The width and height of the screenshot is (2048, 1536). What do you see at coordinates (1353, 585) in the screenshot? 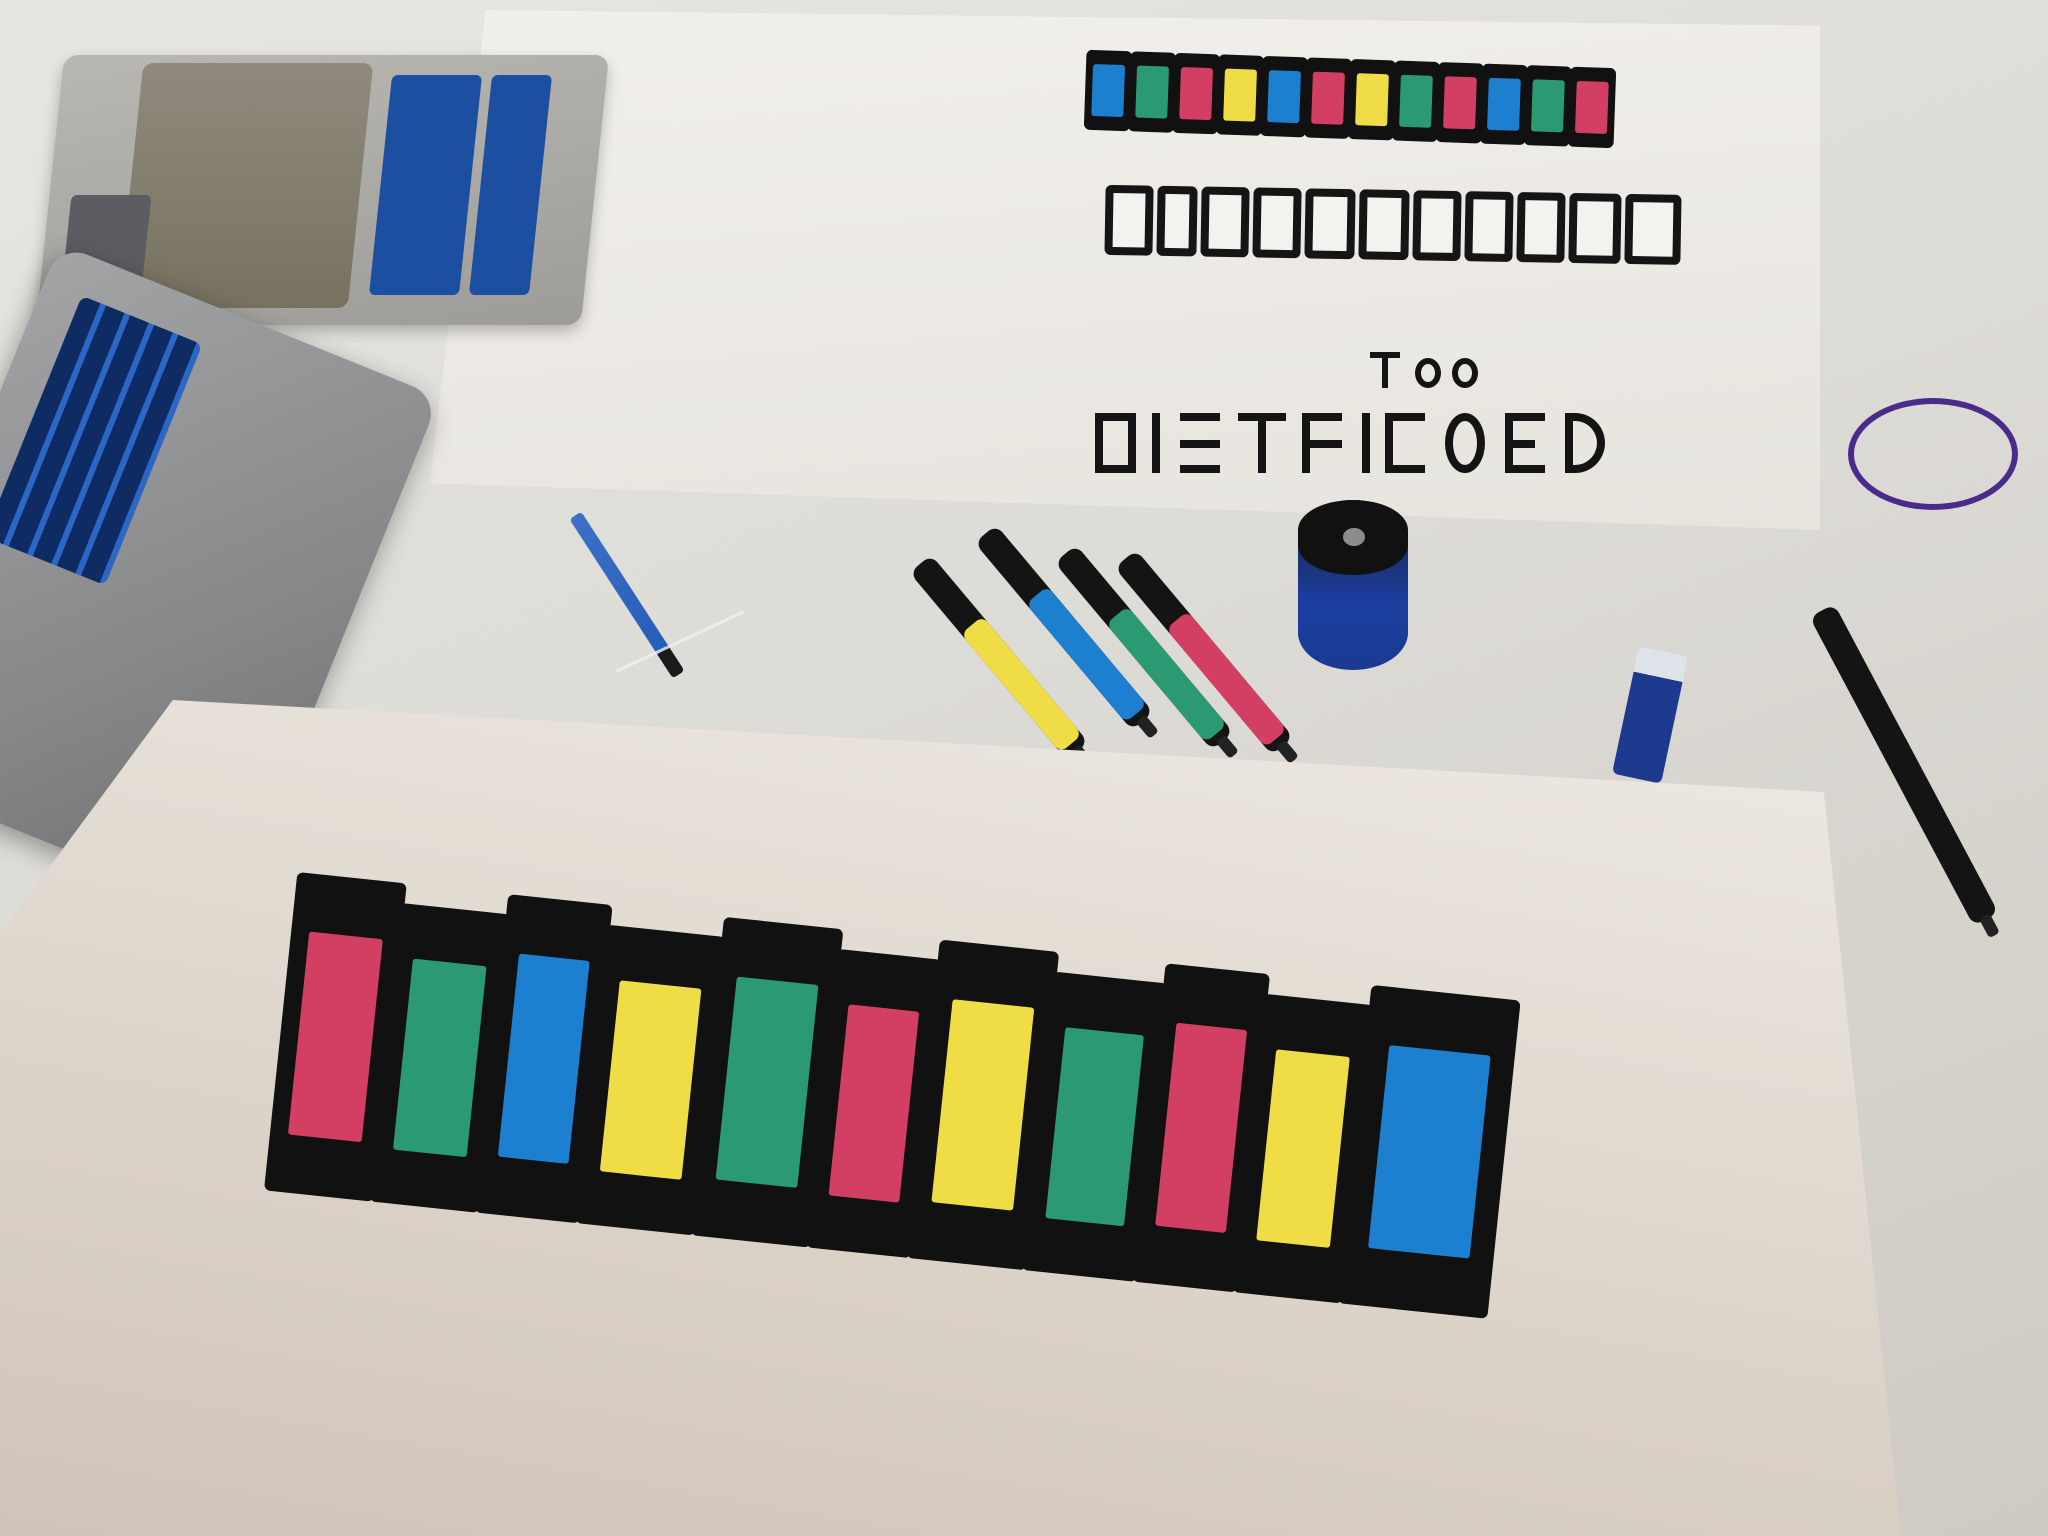
I see `pencil-sharpener` at bounding box center [1353, 585].